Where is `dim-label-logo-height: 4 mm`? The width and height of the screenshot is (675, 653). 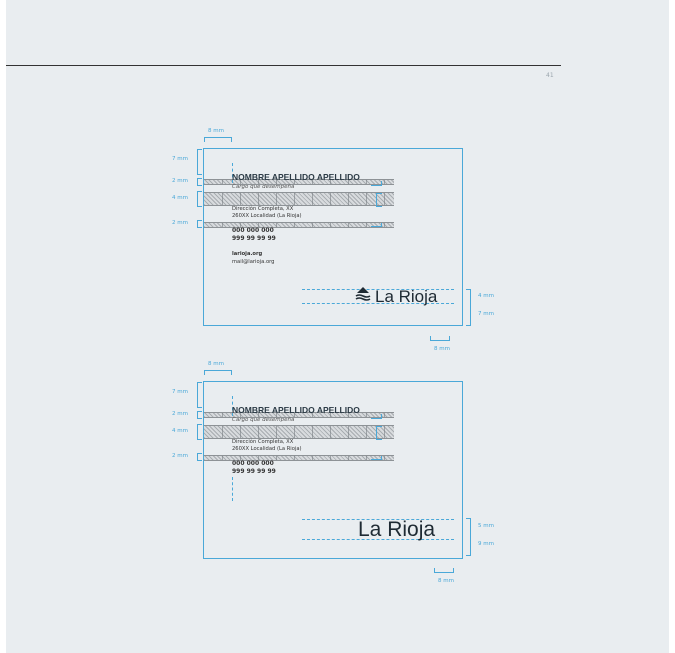 dim-label-logo-height: 4 mm is located at coordinates (486, 296).